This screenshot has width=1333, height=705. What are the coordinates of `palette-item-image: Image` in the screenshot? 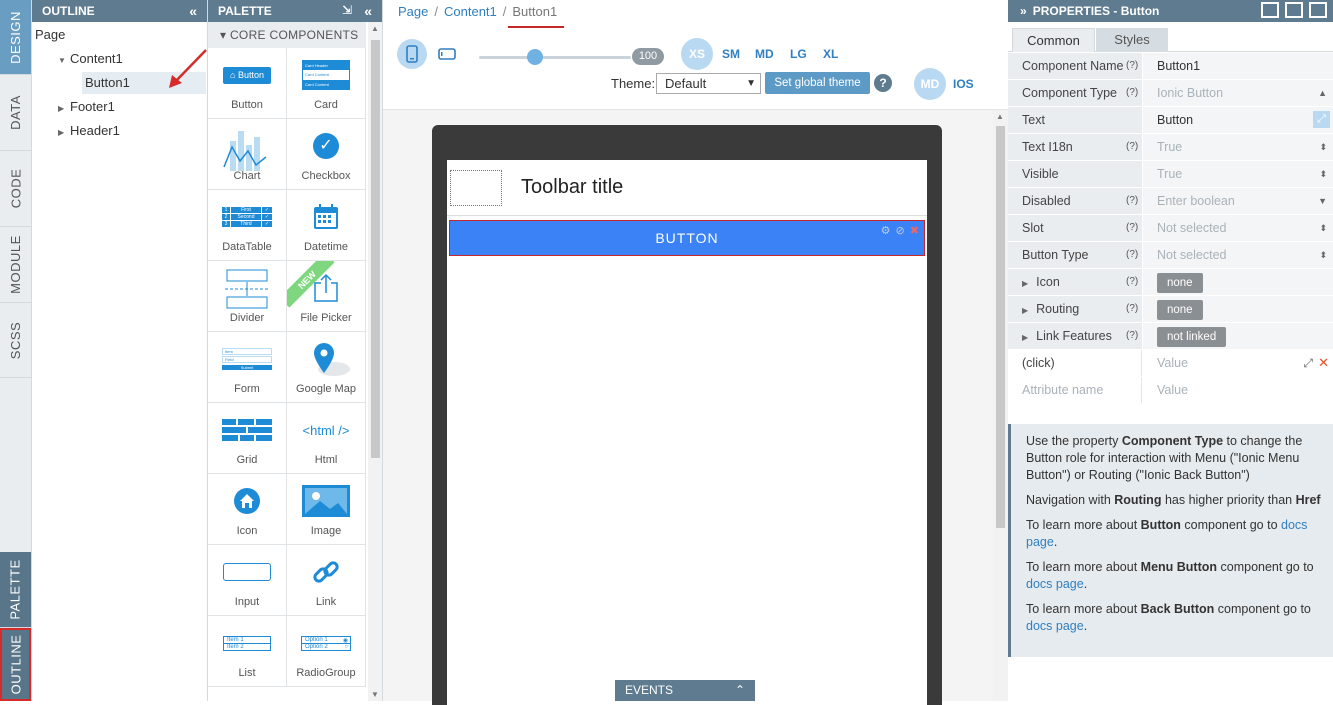 It's located at (326, 509).